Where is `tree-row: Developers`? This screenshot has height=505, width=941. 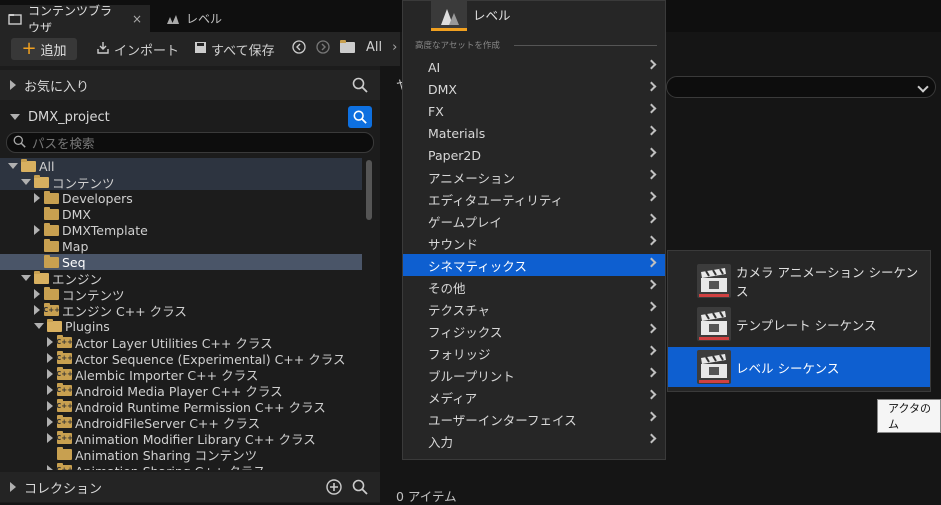
tree-row: Developers is located at coordinates (181, 198).